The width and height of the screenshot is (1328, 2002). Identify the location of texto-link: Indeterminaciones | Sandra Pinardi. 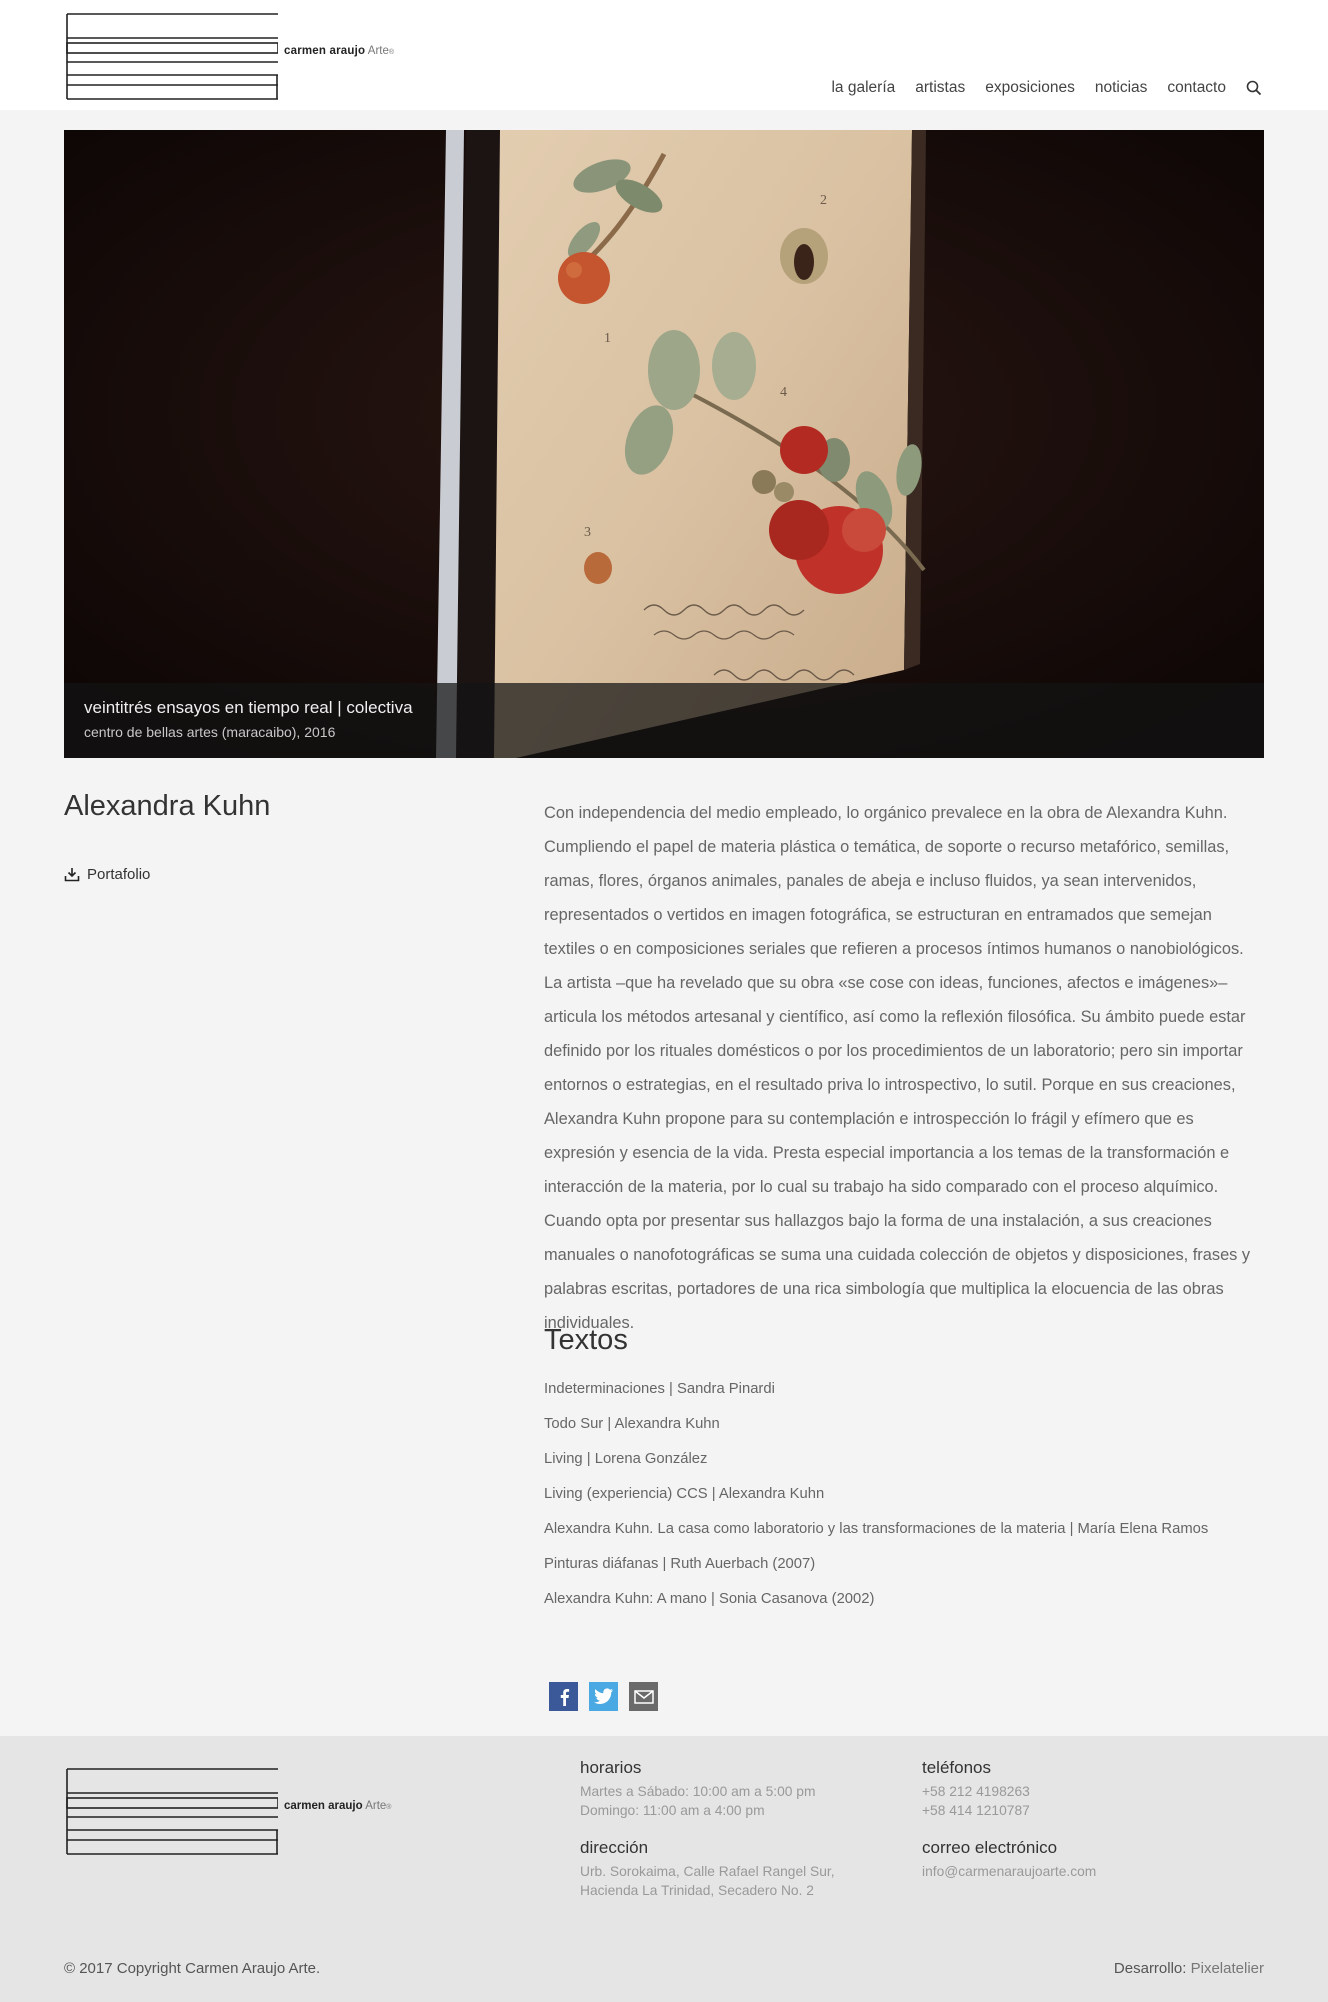
(876, 1393).